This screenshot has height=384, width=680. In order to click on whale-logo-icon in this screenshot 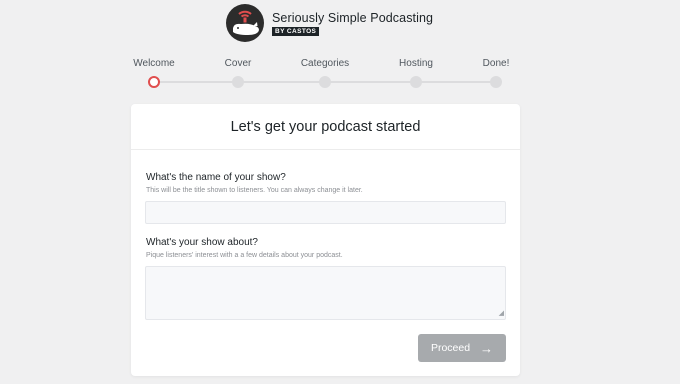, I will do `click(245, 23)`.